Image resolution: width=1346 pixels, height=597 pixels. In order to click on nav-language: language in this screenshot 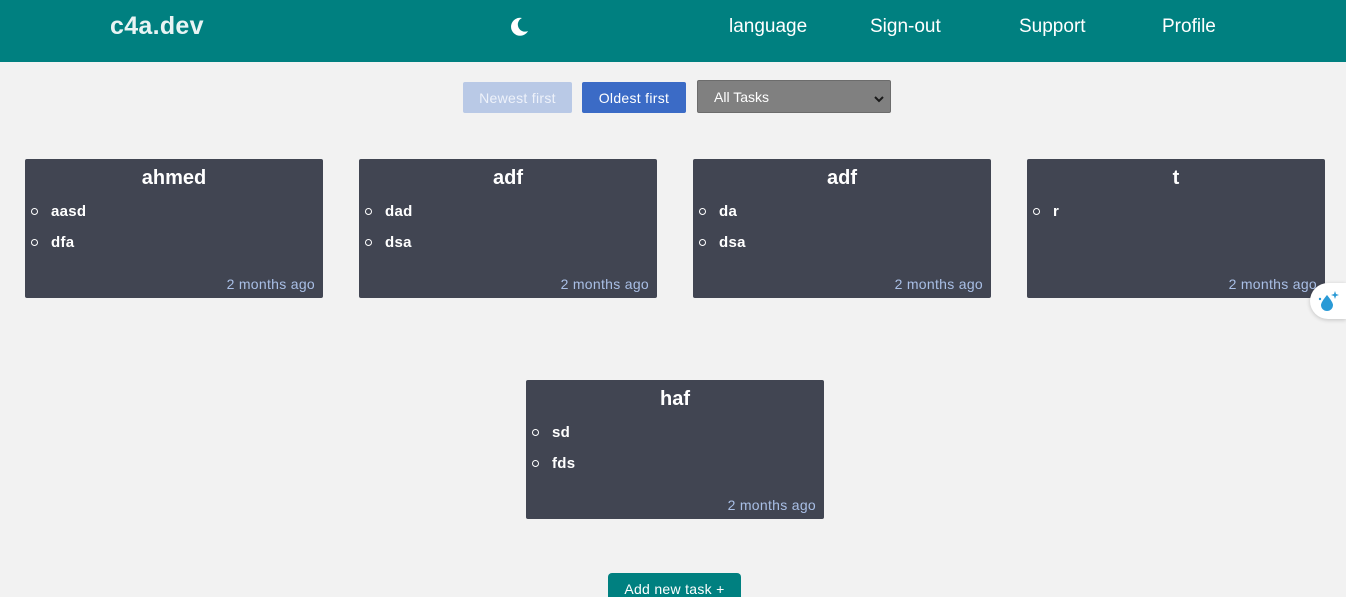, I will do `click(768, 27)`.